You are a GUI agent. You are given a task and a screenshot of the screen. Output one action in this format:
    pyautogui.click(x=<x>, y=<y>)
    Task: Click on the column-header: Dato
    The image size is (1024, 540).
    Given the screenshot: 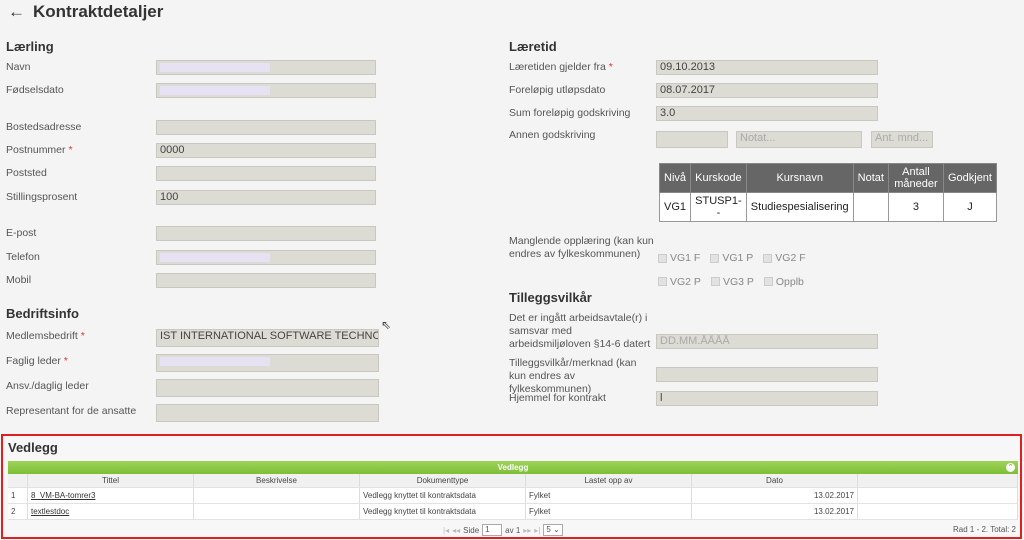 What is the action you would take?
    pyautogui.click(x=775, y=480)
    